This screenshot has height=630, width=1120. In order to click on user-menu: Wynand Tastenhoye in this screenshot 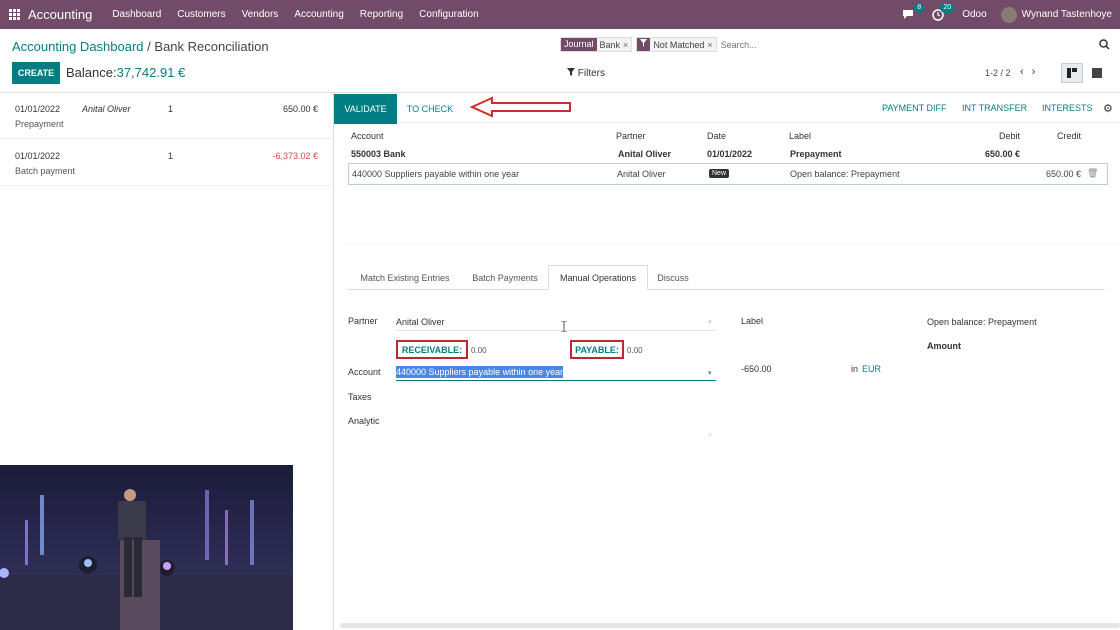, I will do `click(1067, 14)`.